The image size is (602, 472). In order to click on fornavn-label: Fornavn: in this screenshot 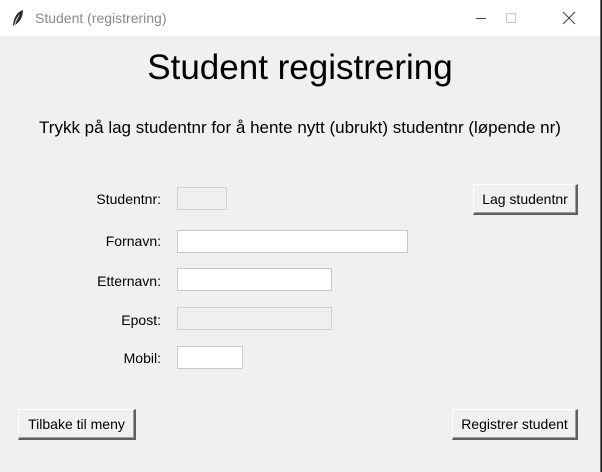, I will do `click(133, 241)`.